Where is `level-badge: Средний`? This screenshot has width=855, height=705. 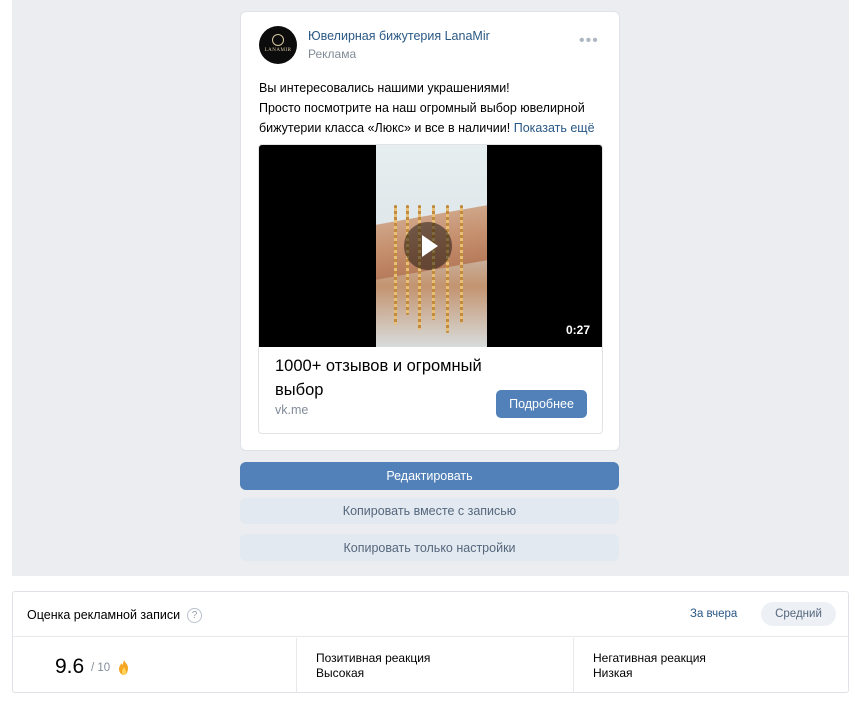
level-badge: Средний is located at coordinates (798, 614).